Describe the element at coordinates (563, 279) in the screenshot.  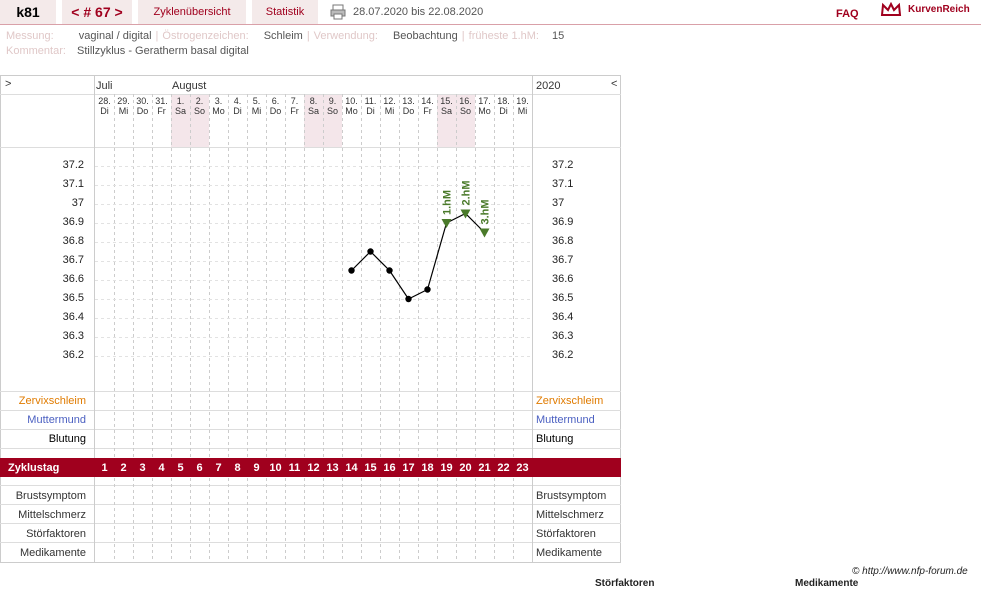
I see `temp-tick-right: 36.6` at that location.